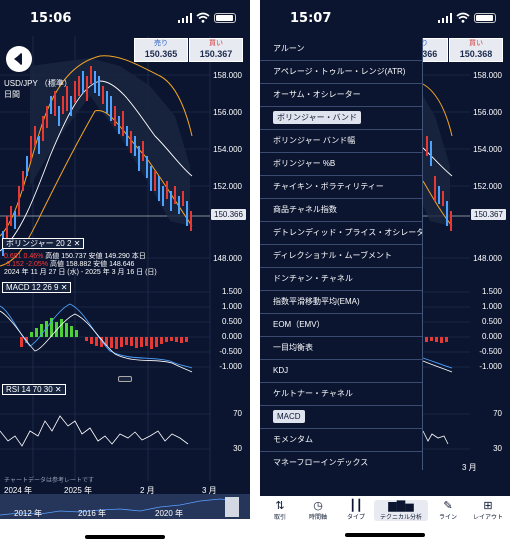 The image size is (510, 542). I want to click on tab-layout: ⊞ レイアウト, so click(488, 510).